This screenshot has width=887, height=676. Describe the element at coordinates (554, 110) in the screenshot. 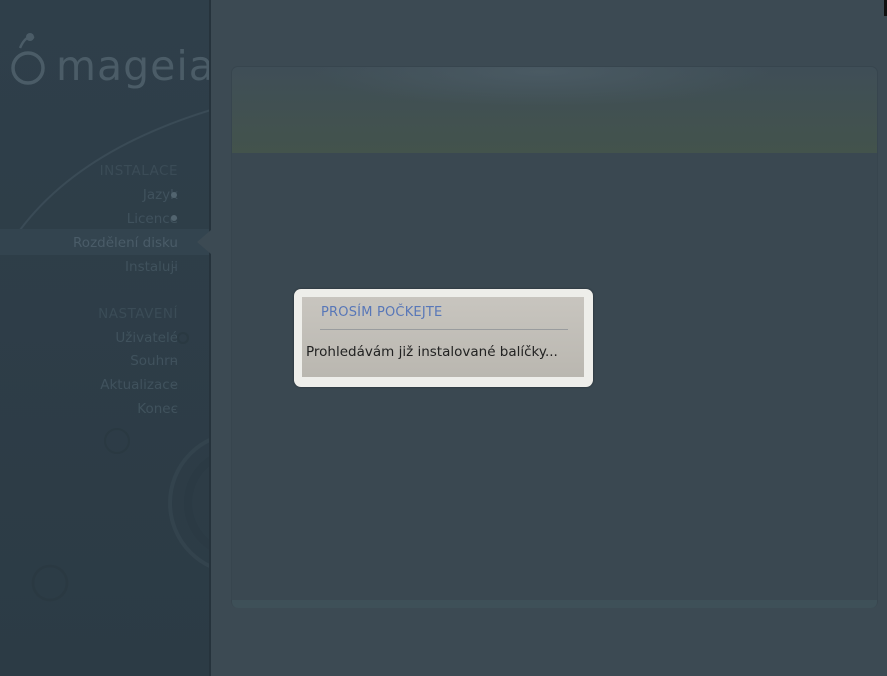

I see `header-banner` at that location.